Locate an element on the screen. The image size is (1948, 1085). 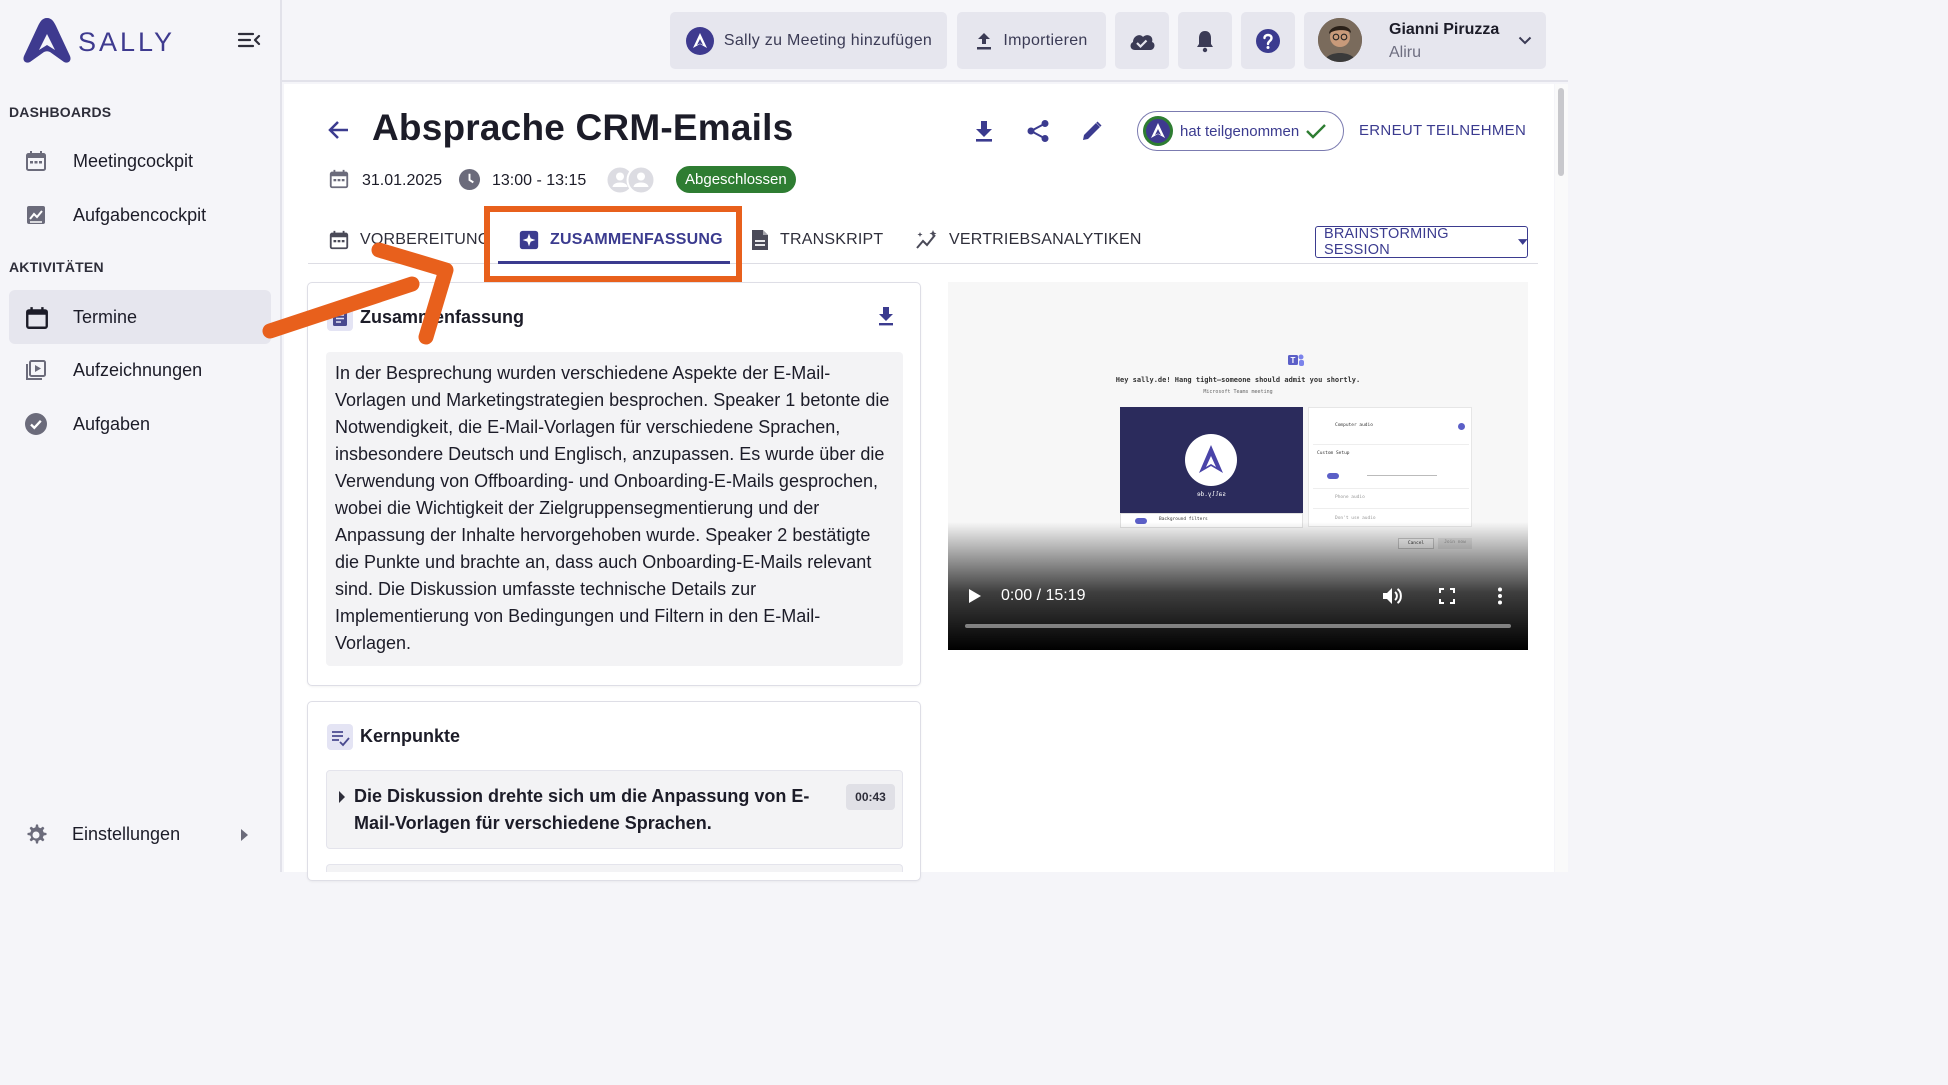
notifications-button is located at coordinates (1205, 40).